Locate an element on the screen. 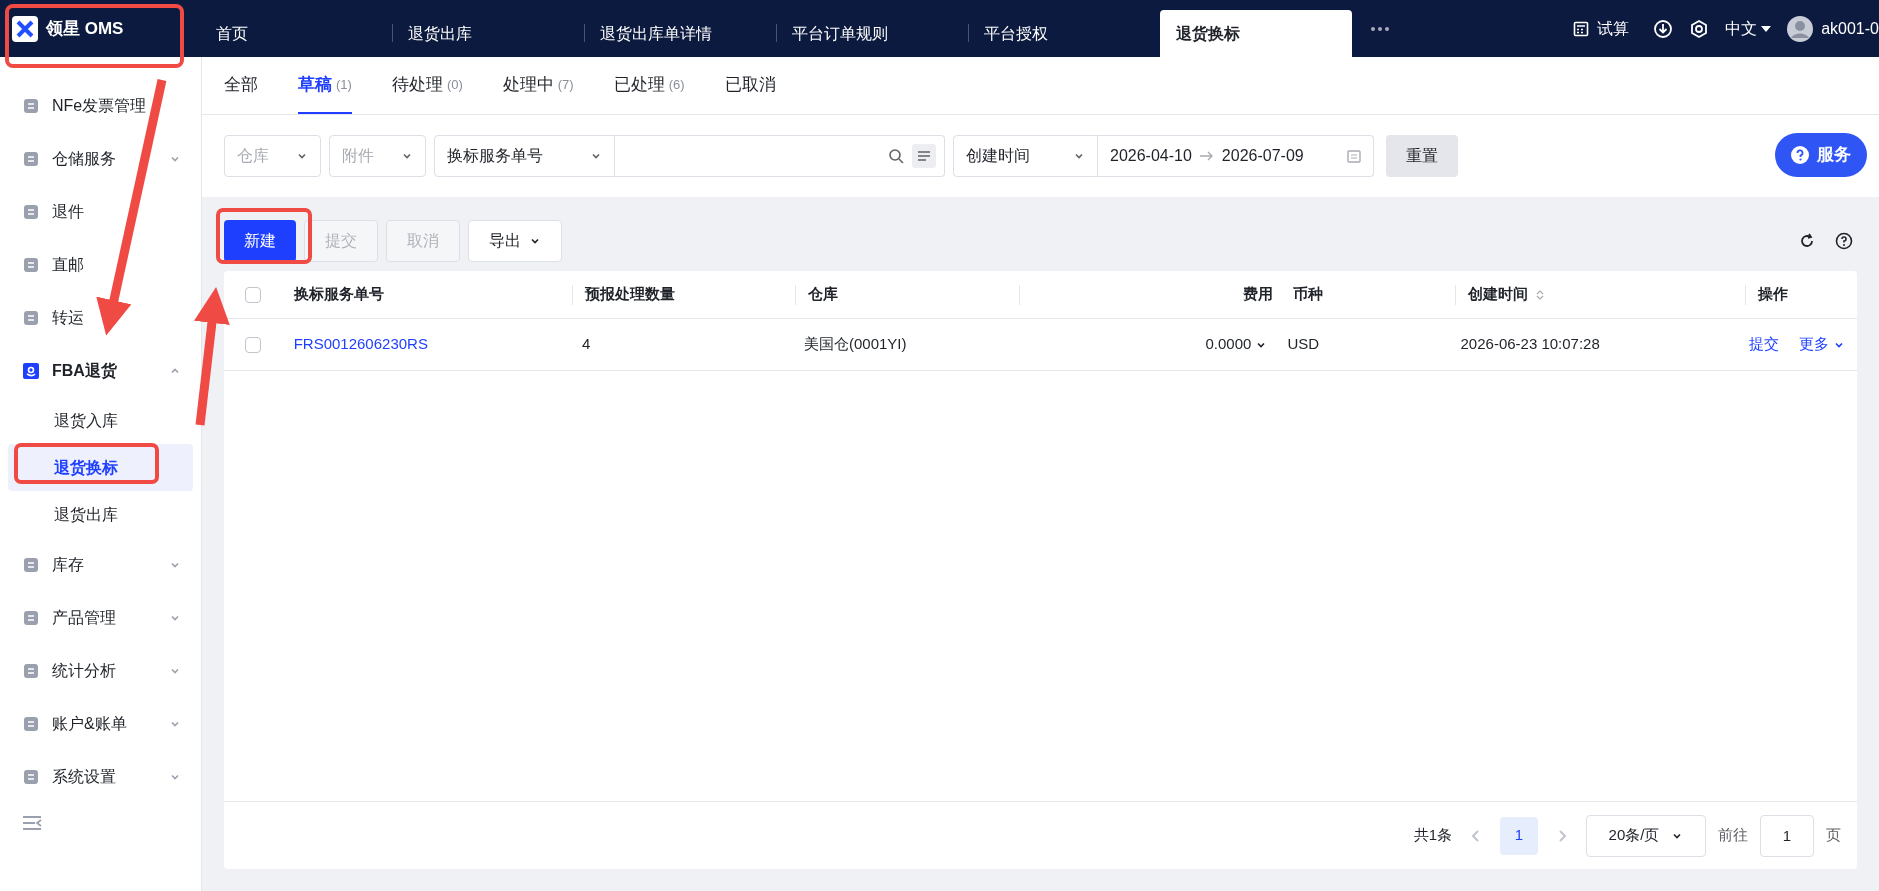 The height and width of the screenshot is (891, 1879). submit-link: 提交 is located at coordinates (1763, 344).